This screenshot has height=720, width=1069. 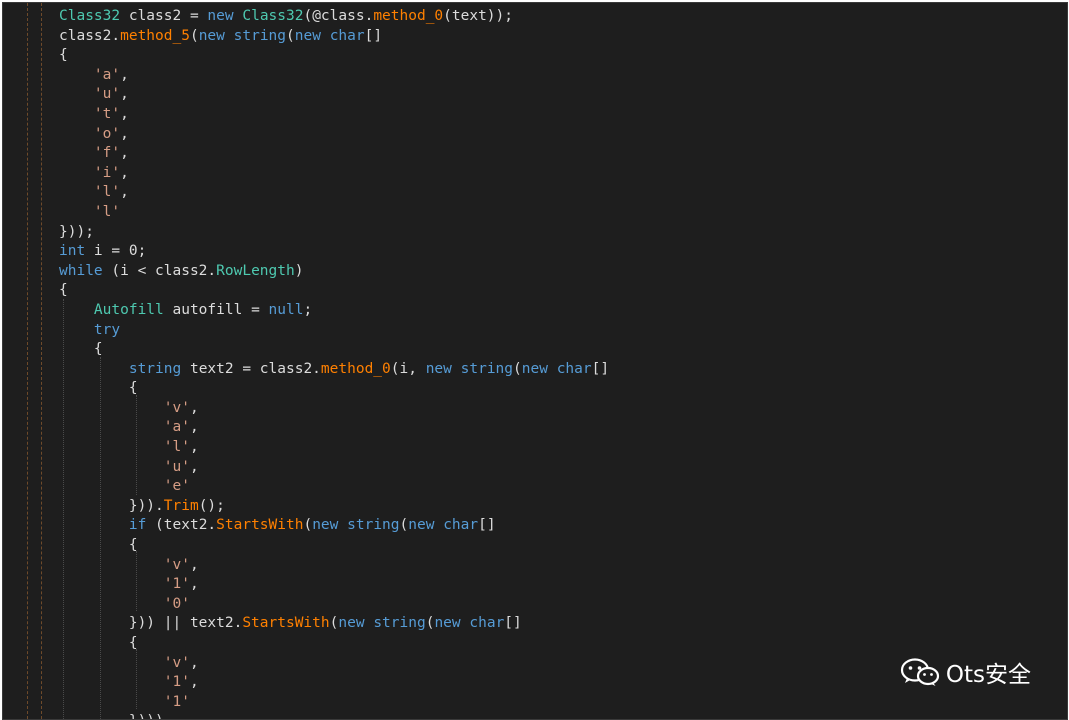 I want to click on code-token: 'l', so click(x=107, y=192).